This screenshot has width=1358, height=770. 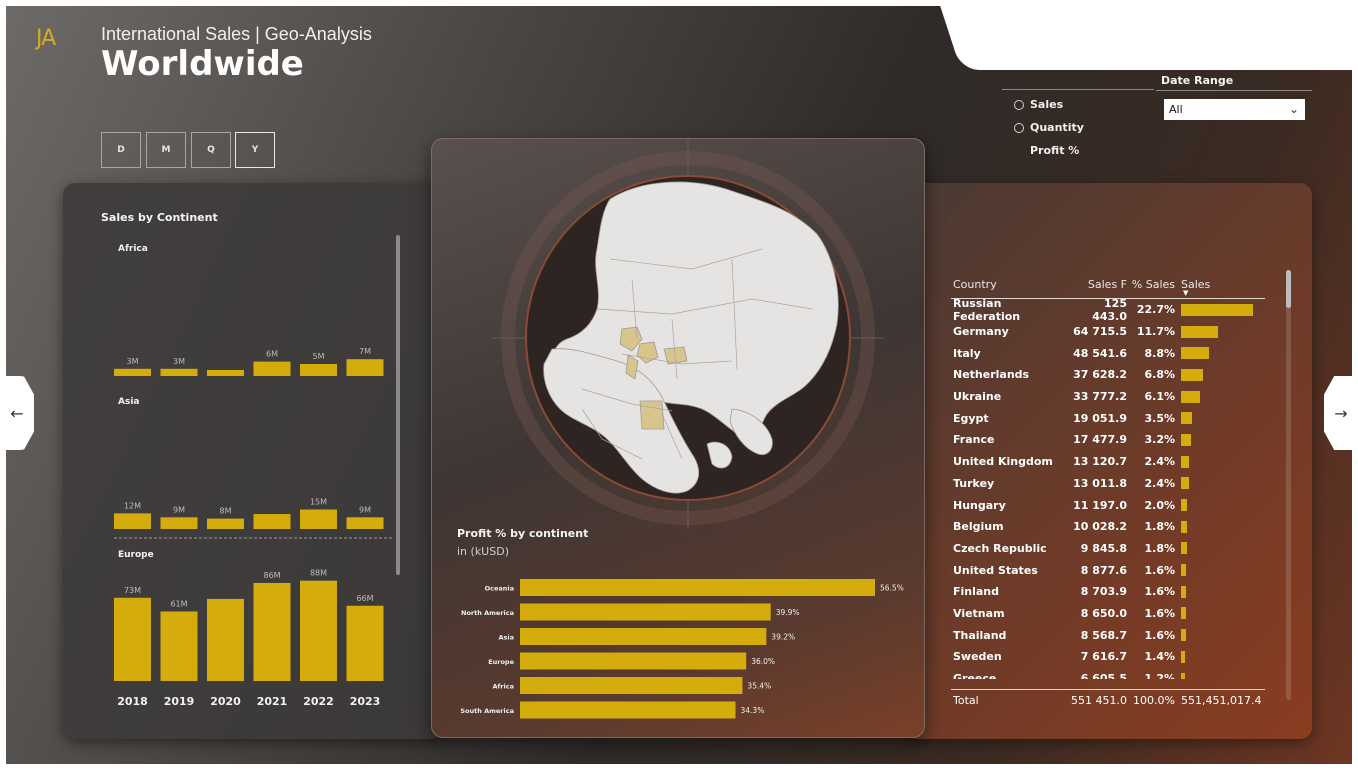 What do you see at coordinates (1234, 90) in the screenshot?
I see `date-range-divider` at bounding box center [1234, 90].